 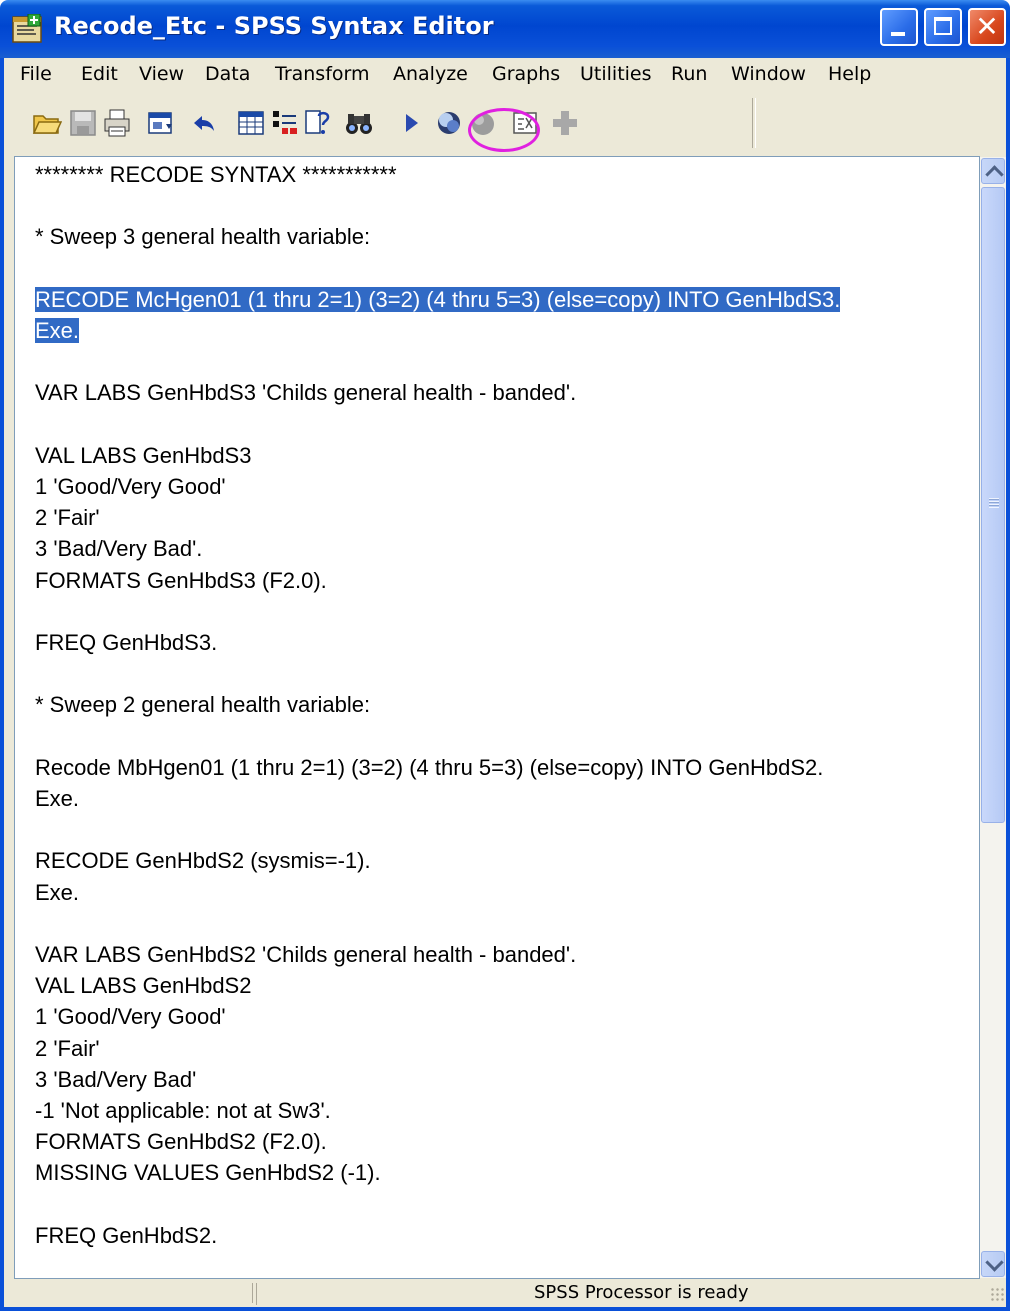 I want to click on scroll-down-button, so click(x=993, y=1264).